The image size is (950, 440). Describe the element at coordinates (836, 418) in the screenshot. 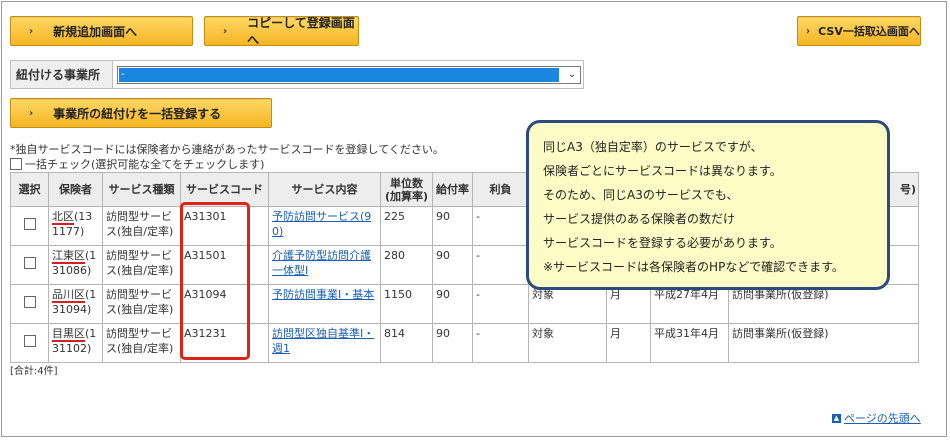

I see `arrow-up-icon: ▲` at that location.